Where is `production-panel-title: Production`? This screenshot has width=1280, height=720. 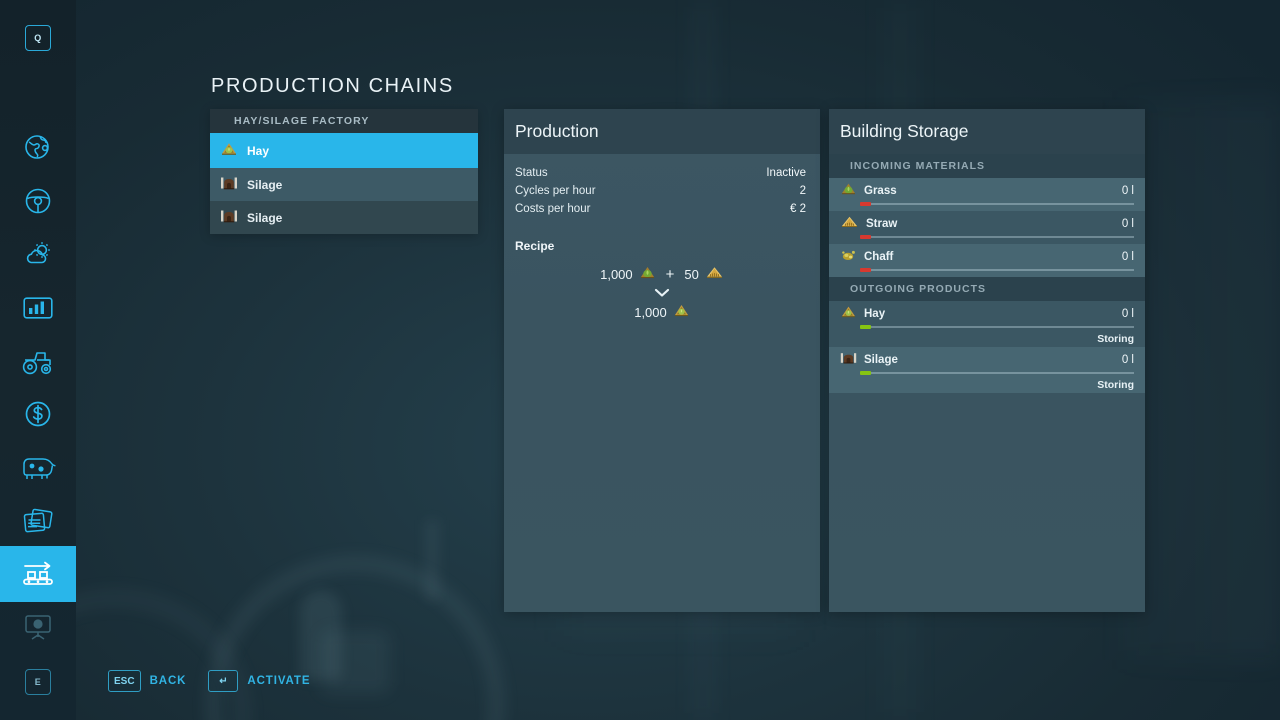
production-panel-title: Production is located at coordinates (662, 131).